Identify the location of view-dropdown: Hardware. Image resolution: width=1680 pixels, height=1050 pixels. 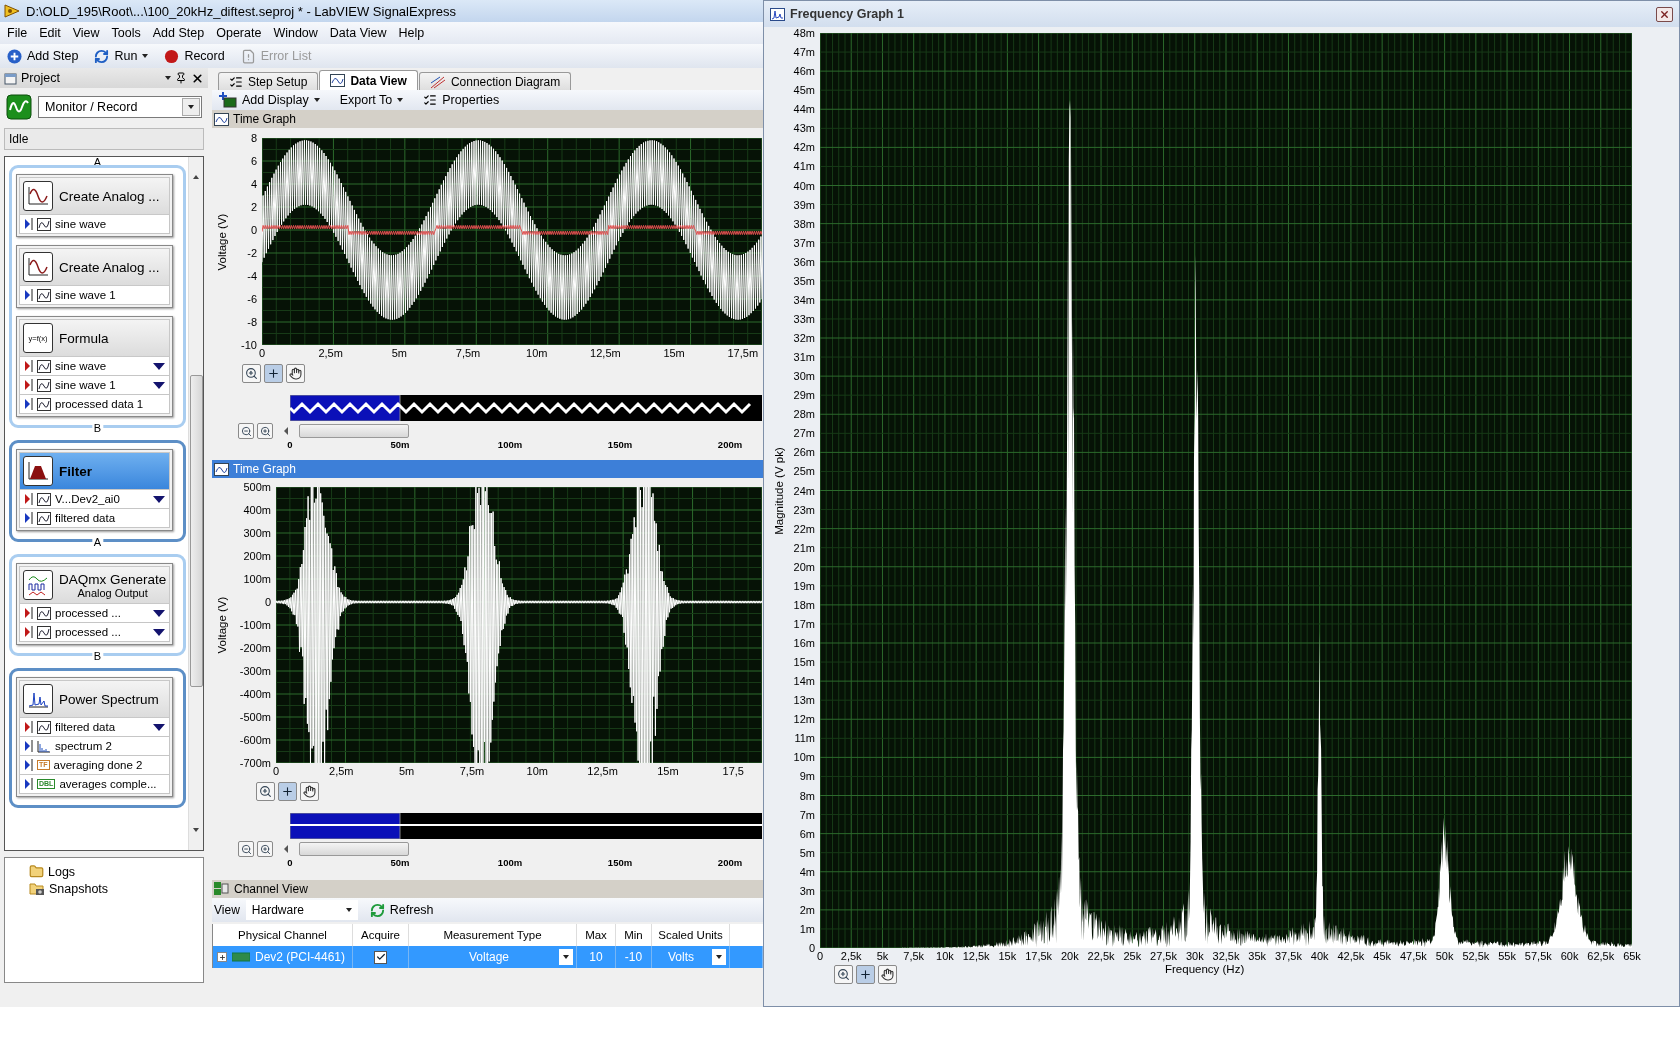
(301, 910).